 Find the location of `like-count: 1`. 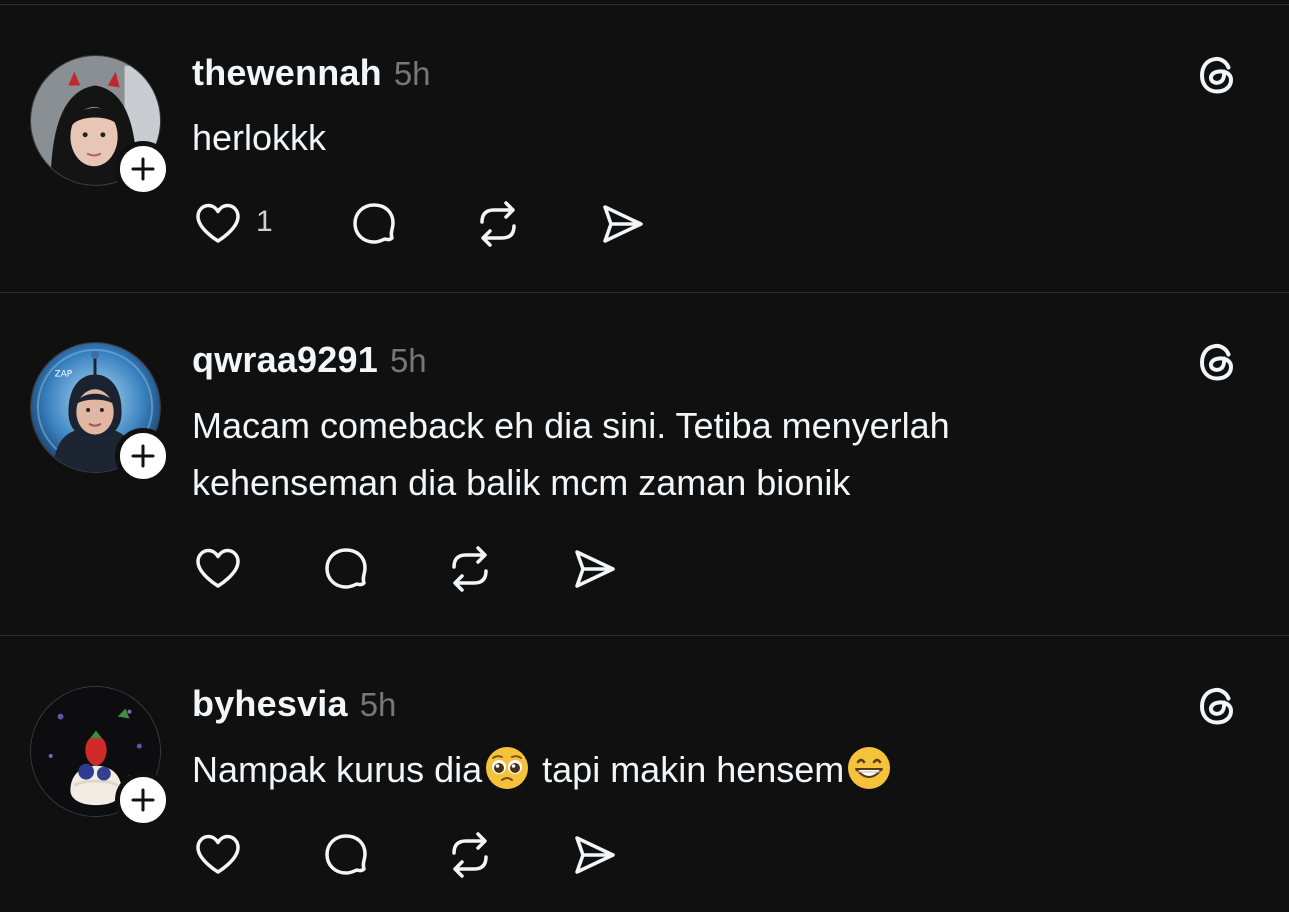

like-count: 1 is located at coordinates (264, 221).